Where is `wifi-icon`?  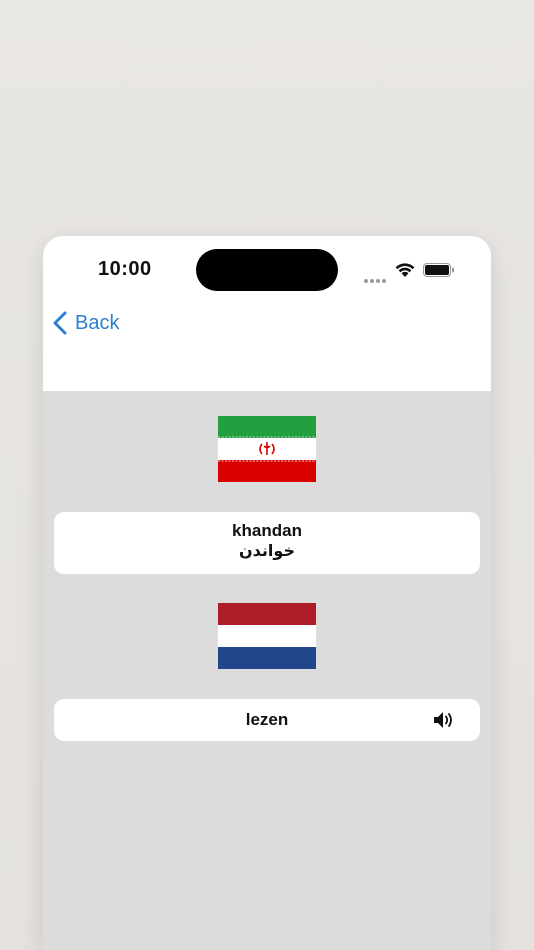
wifi-icon is located at coordinates (405, 272).